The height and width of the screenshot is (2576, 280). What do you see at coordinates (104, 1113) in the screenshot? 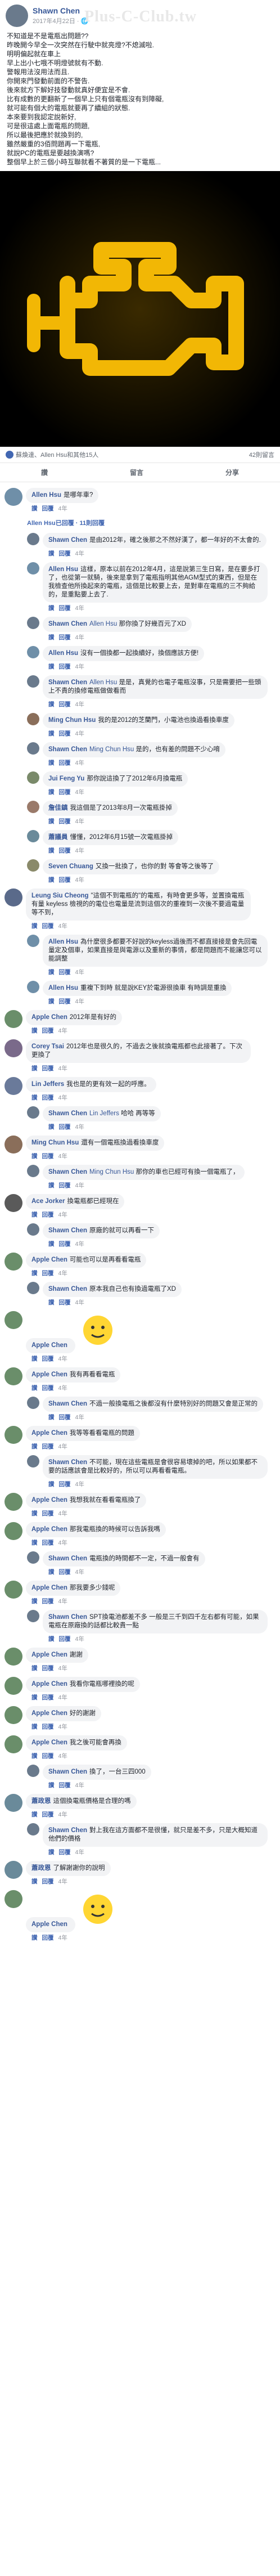
I see `tagged-user: Lin Jeffers` at bounding box center [104, 1113].